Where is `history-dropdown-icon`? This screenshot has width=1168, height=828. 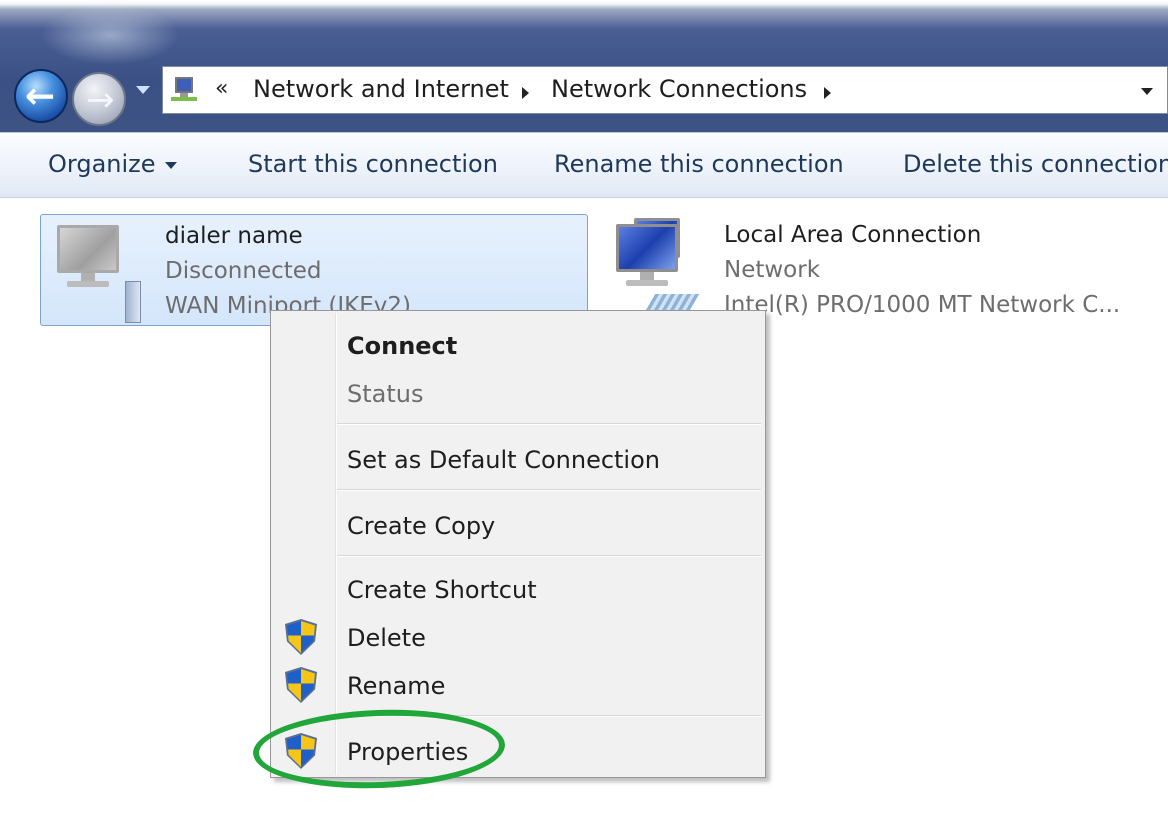 history-dropdown-icon is located at coordinates (143, 90).